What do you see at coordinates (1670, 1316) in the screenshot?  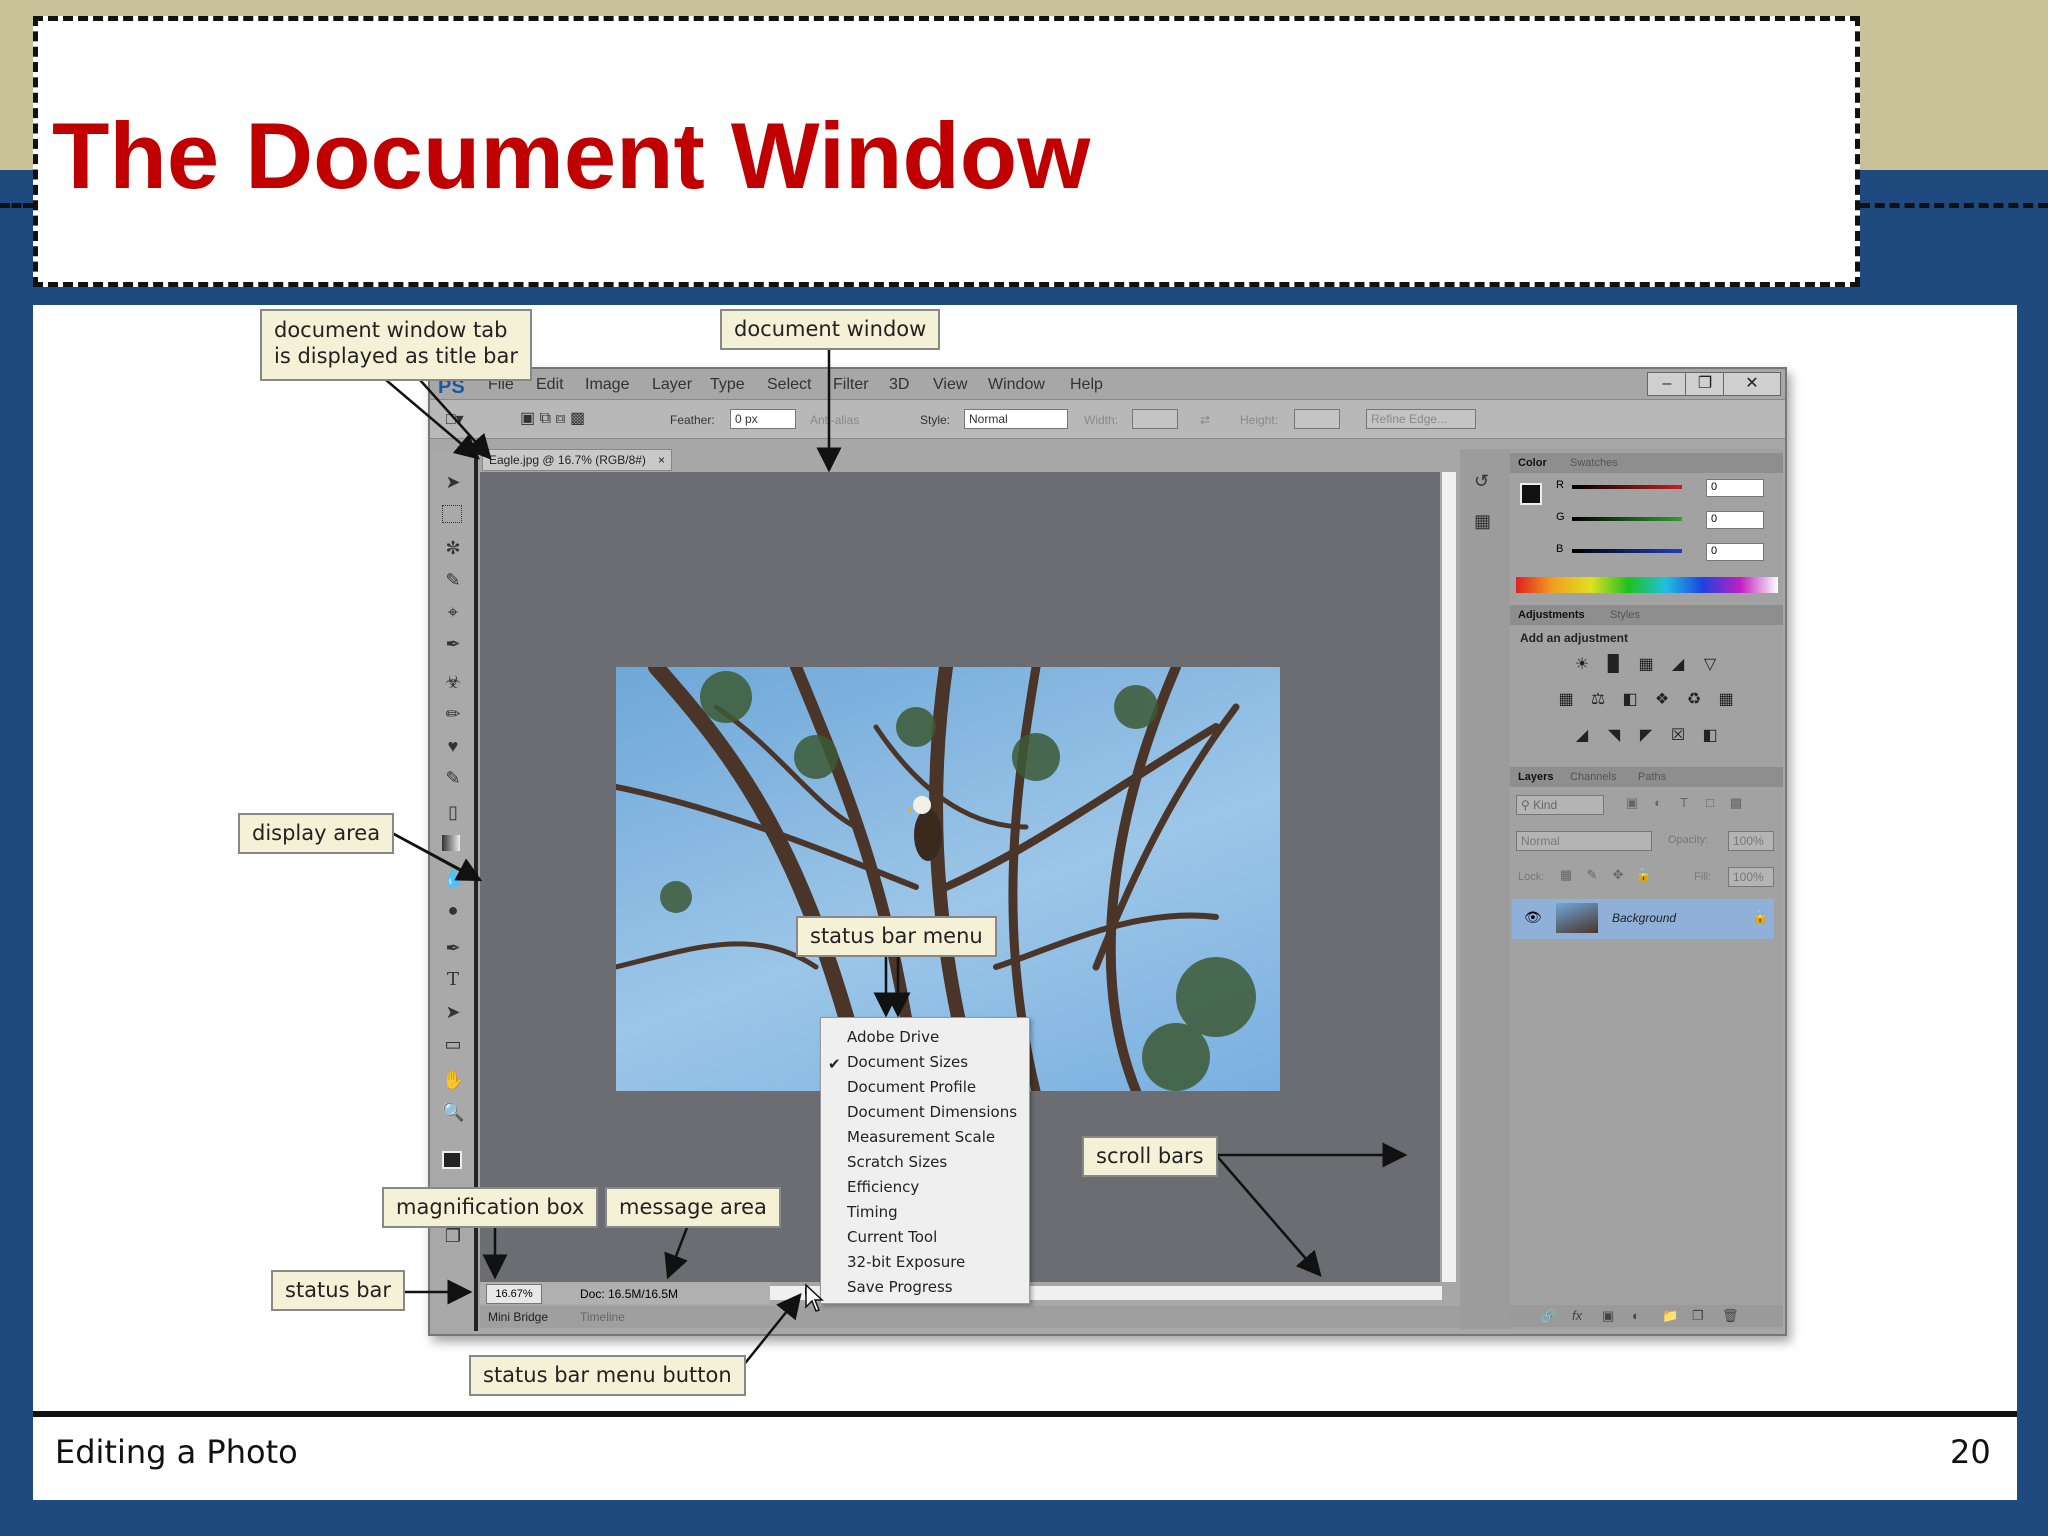 I see `new-group-icon: 📁` at bounding box center [1670, 1316].